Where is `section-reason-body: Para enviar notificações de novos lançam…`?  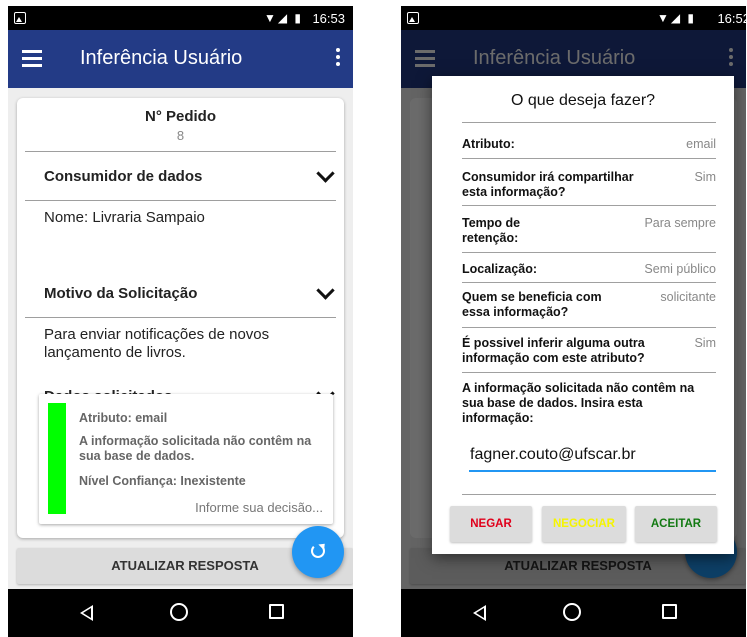 section-reason-body: Para enviar notificações de novos lançam… is located at coordinates (157, 343).